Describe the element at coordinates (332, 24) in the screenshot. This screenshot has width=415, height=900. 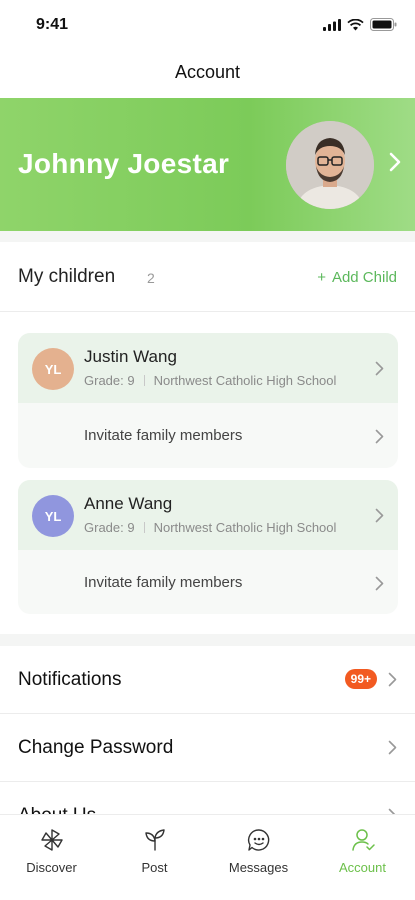
I see `signal-icon` at that location.